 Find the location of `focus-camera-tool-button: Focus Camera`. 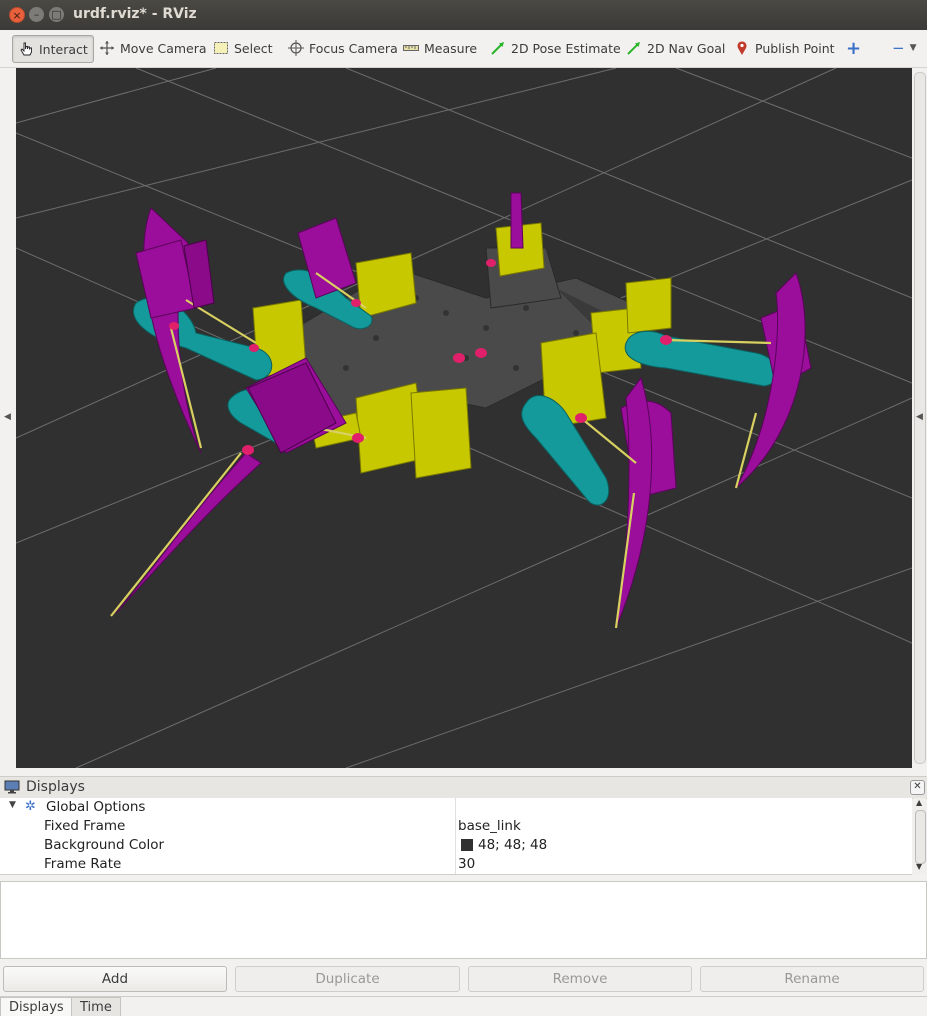

focus-camera-tool-button: Focus Camera is located at coordinates (343, 48).